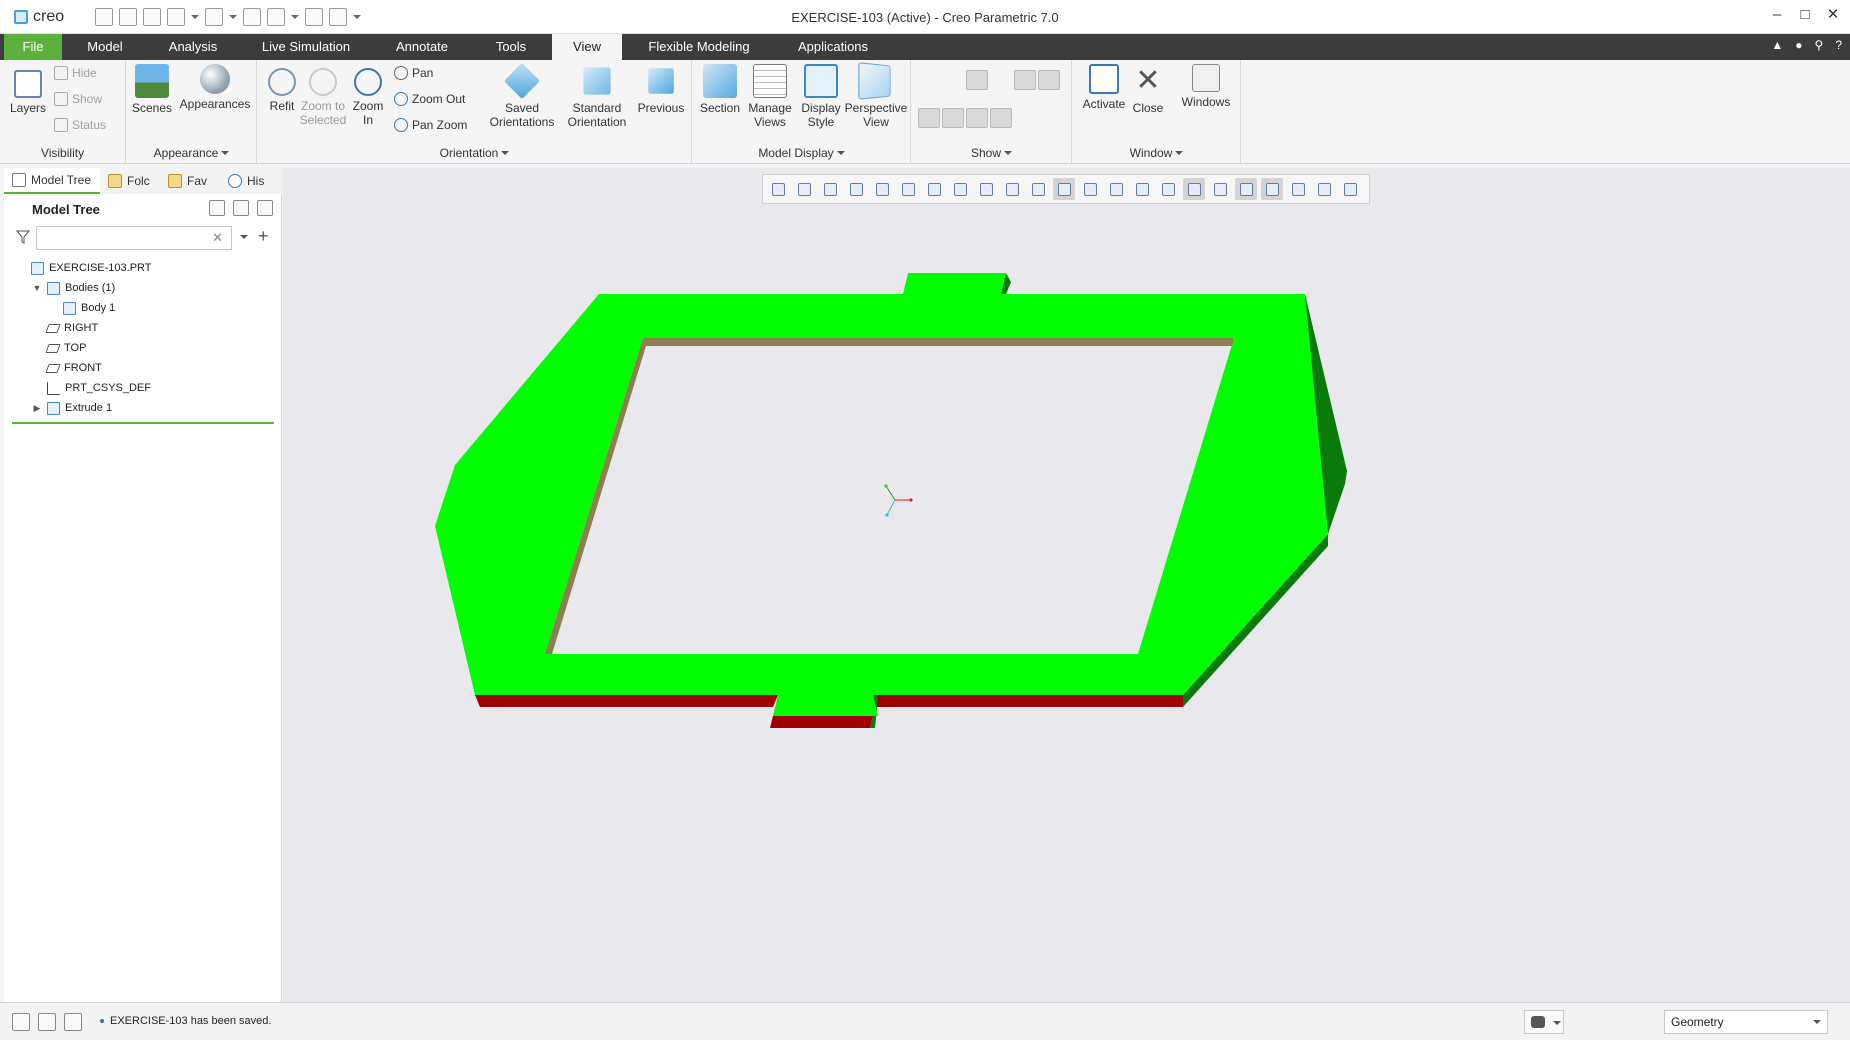  What do you see at coordinates (929, 80) in the screenshot?
I see `plane-display-icon` at bounding box center [929, 80].